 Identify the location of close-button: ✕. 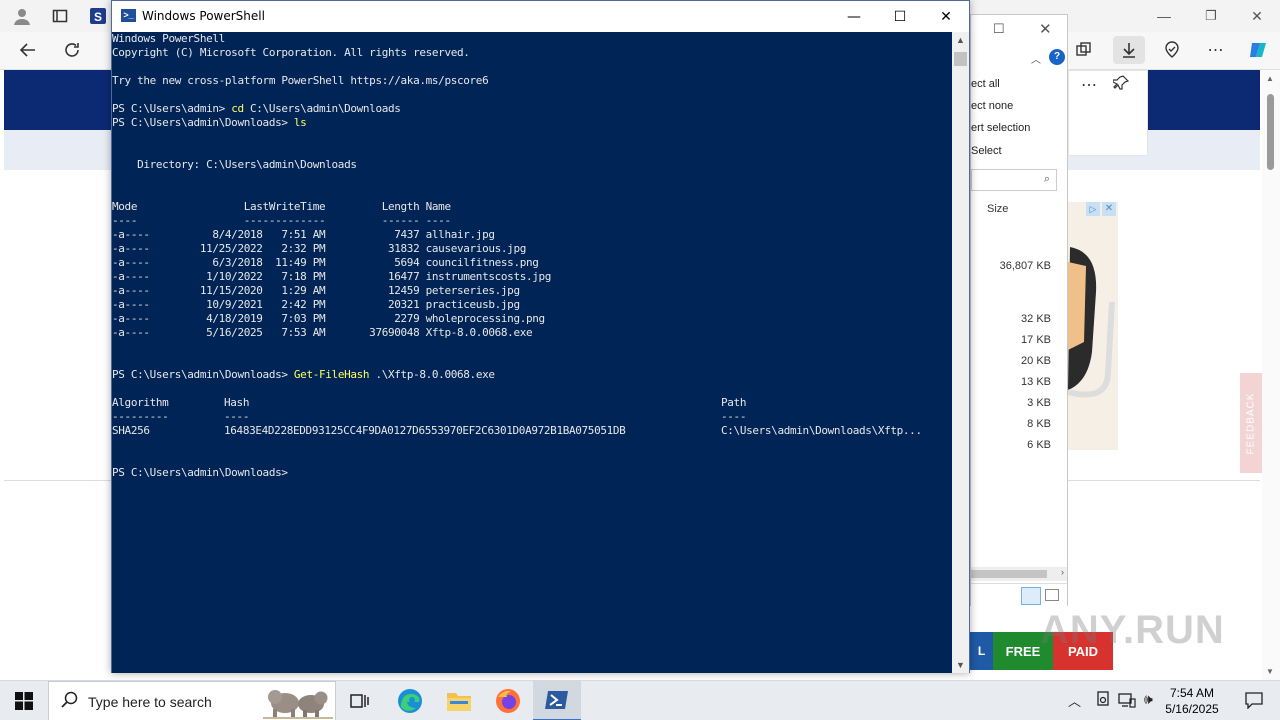
(946, 16).